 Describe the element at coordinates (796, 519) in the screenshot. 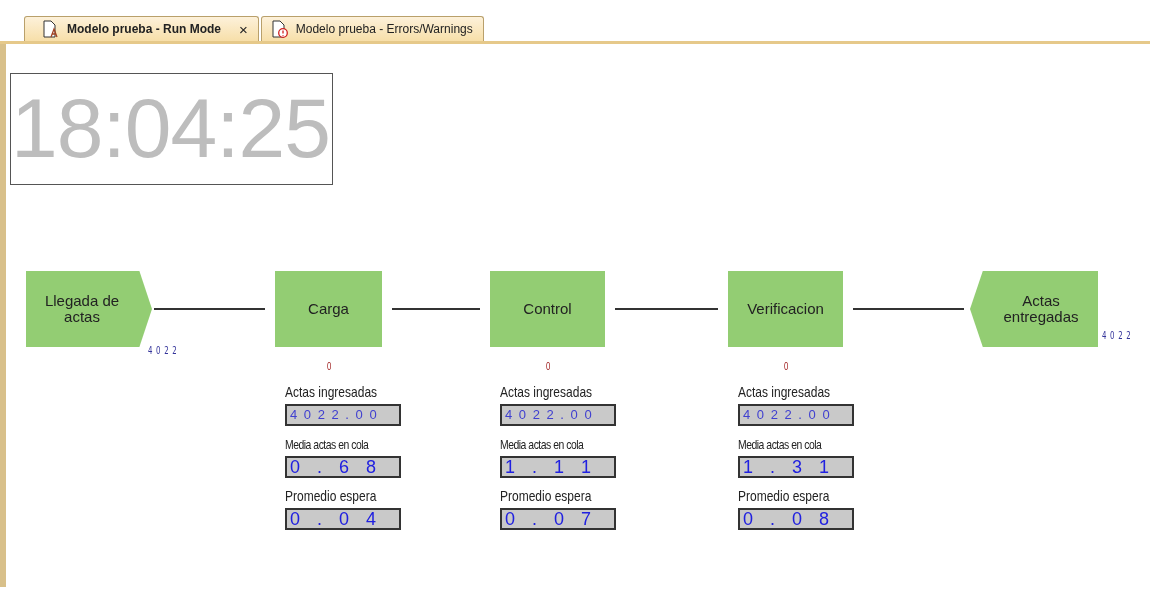

I see `stat-value: 0 . 0 8` at that location.